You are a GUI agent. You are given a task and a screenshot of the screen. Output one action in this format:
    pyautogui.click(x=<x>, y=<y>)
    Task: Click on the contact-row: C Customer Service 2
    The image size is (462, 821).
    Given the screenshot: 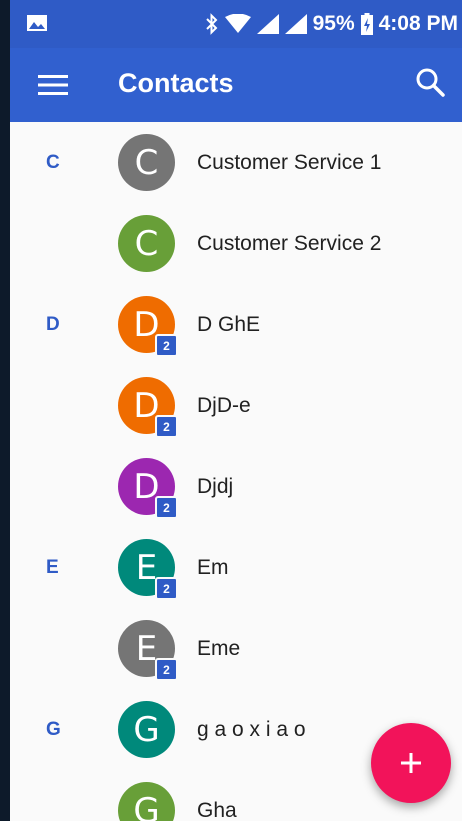 What is the action you would take?
    pyautogui.click(x=236, y=243)
    